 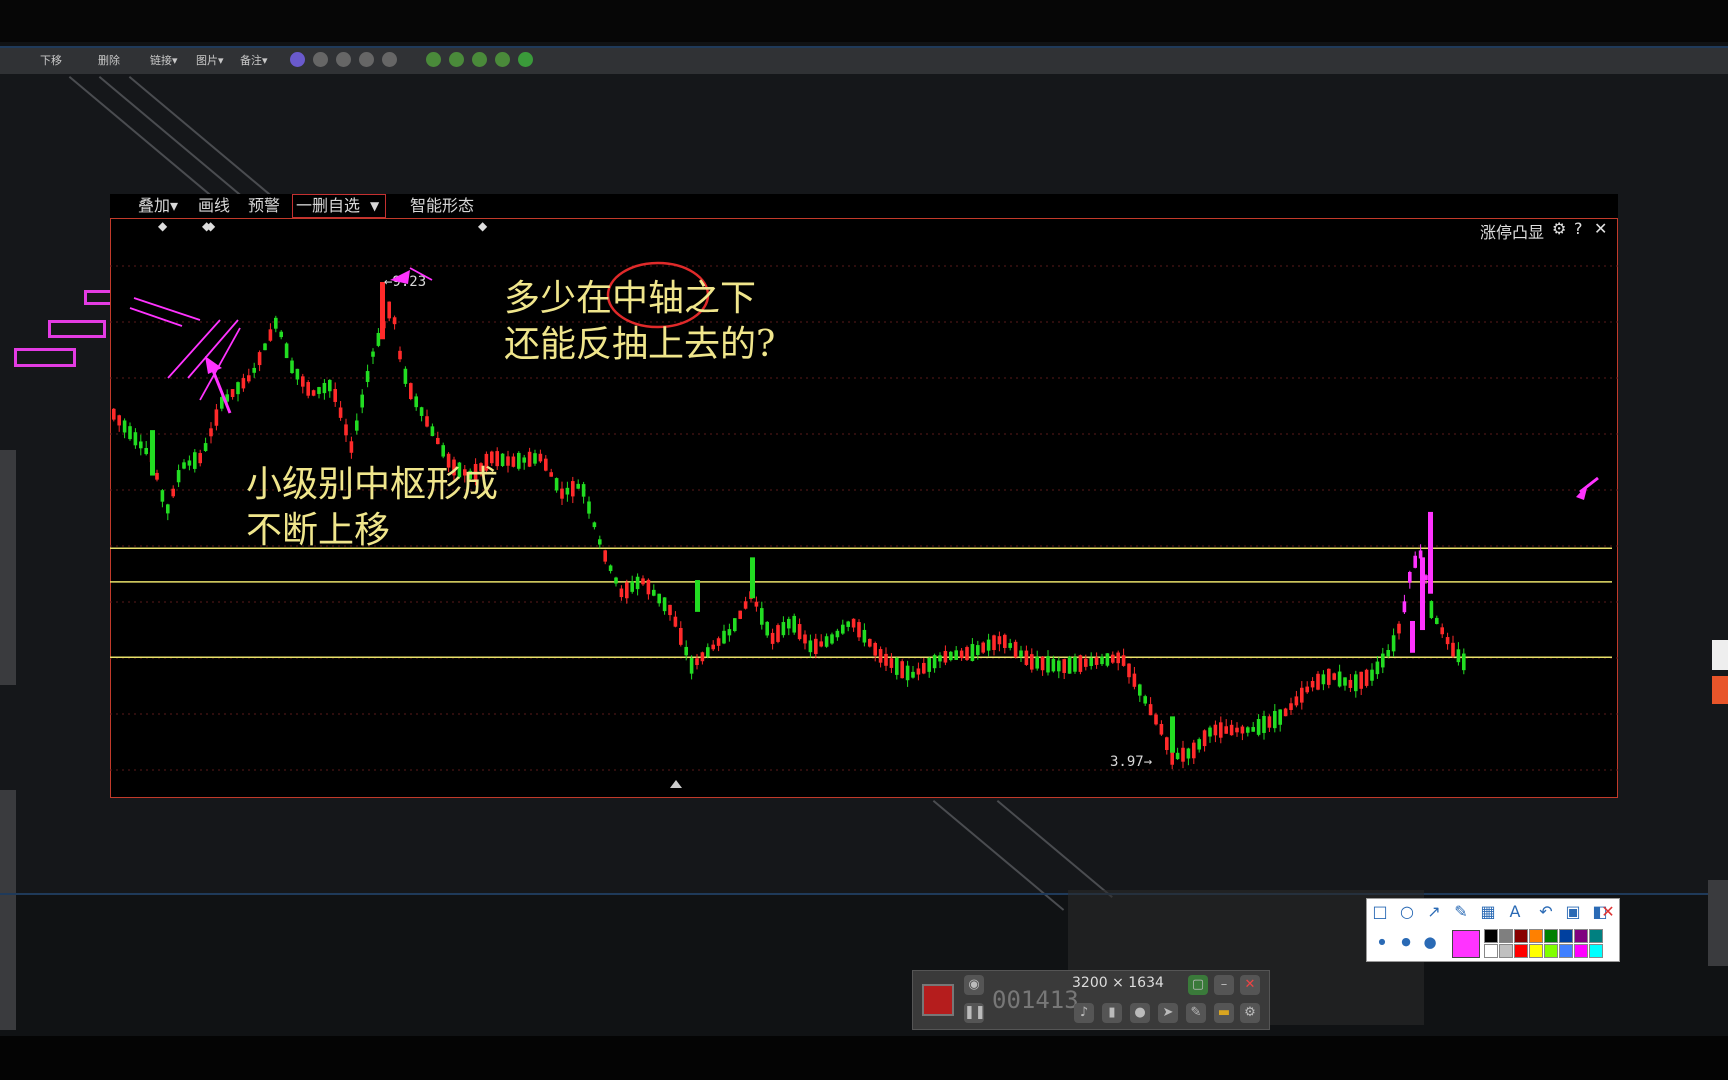 I want to click on camera-icon: ◉, so click(x=974, y=985).